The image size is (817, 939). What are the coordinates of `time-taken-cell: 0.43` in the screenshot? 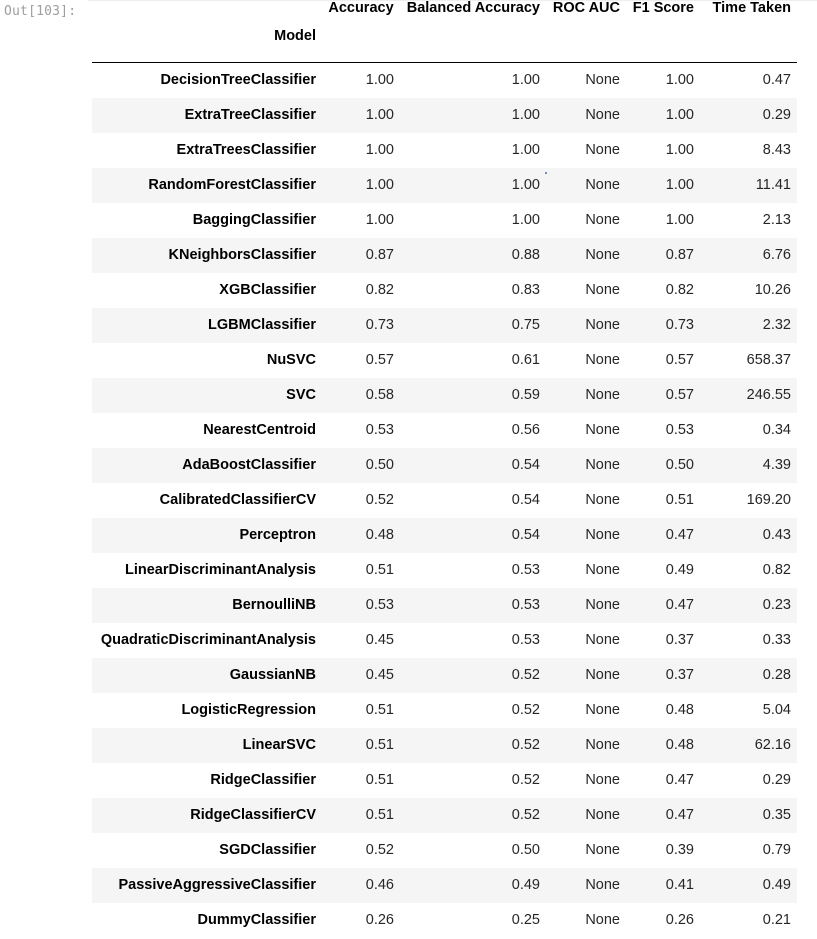 It's located at (776, 535).